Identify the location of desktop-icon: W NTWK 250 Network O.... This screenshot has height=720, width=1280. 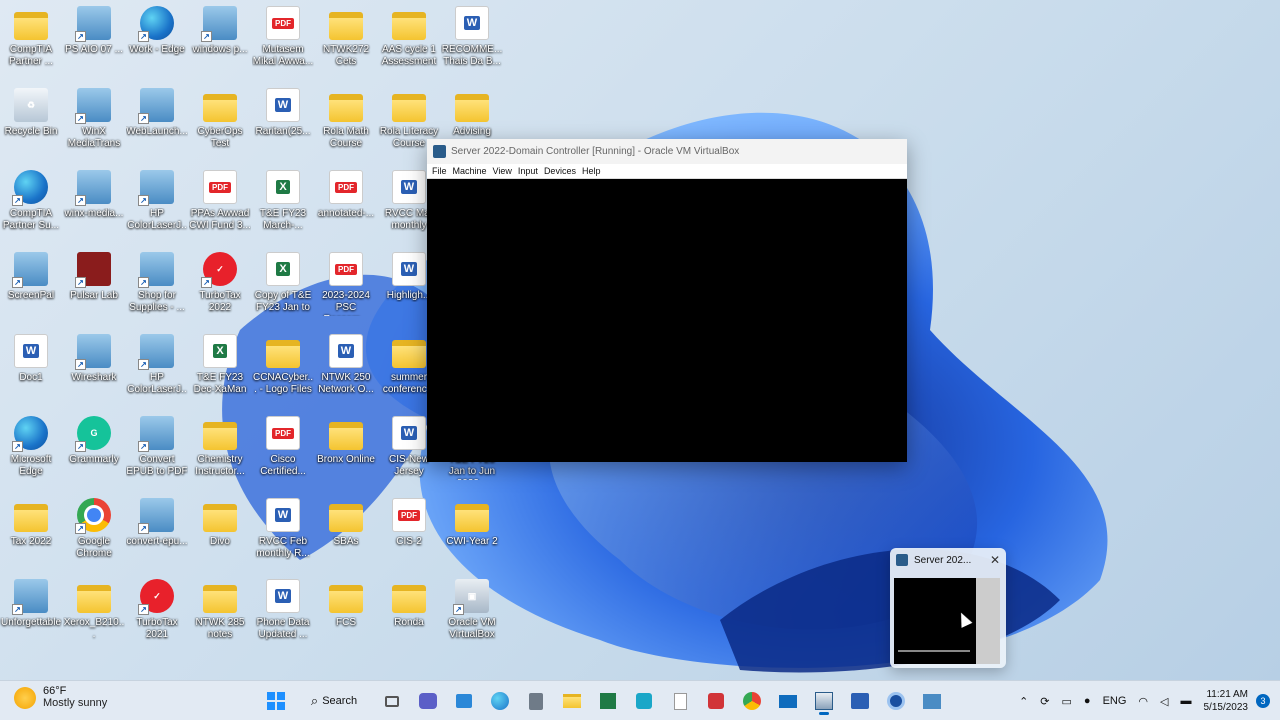
(346, 369).